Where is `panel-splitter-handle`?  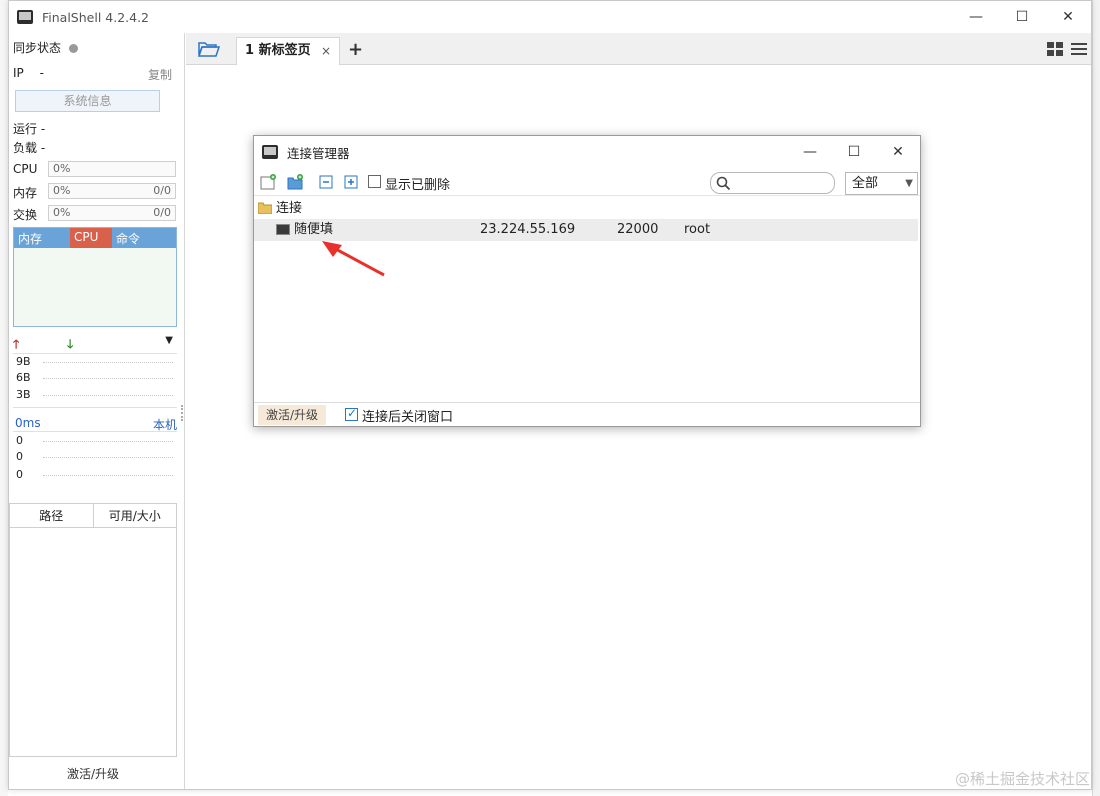 panel-splitter-handle is located at coordinates (182, 413).